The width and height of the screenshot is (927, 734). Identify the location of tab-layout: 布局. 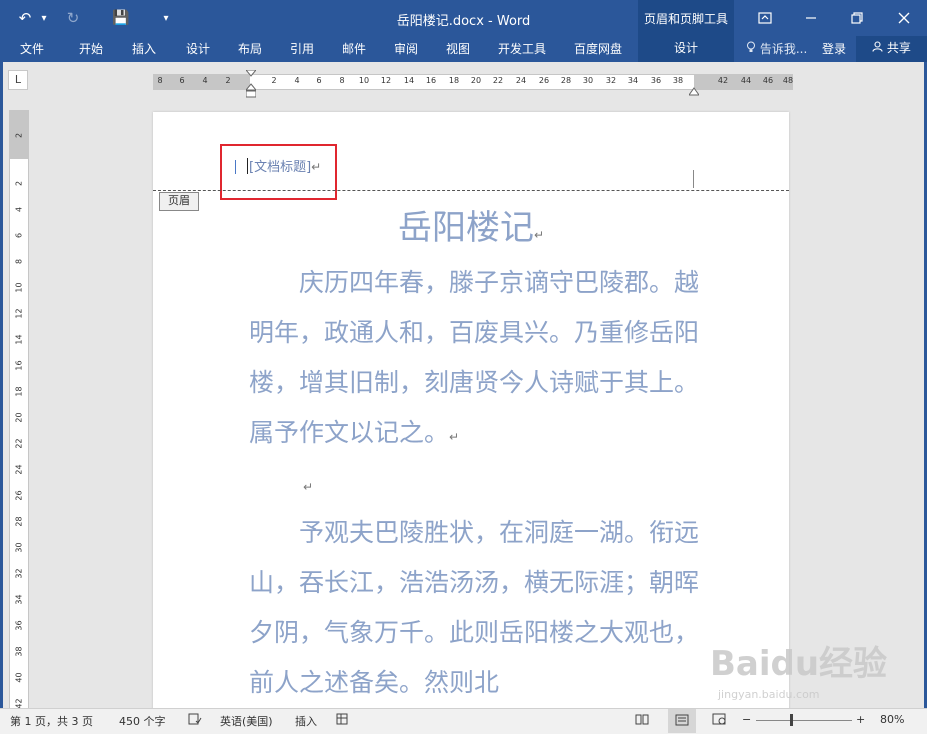
(250, 48).